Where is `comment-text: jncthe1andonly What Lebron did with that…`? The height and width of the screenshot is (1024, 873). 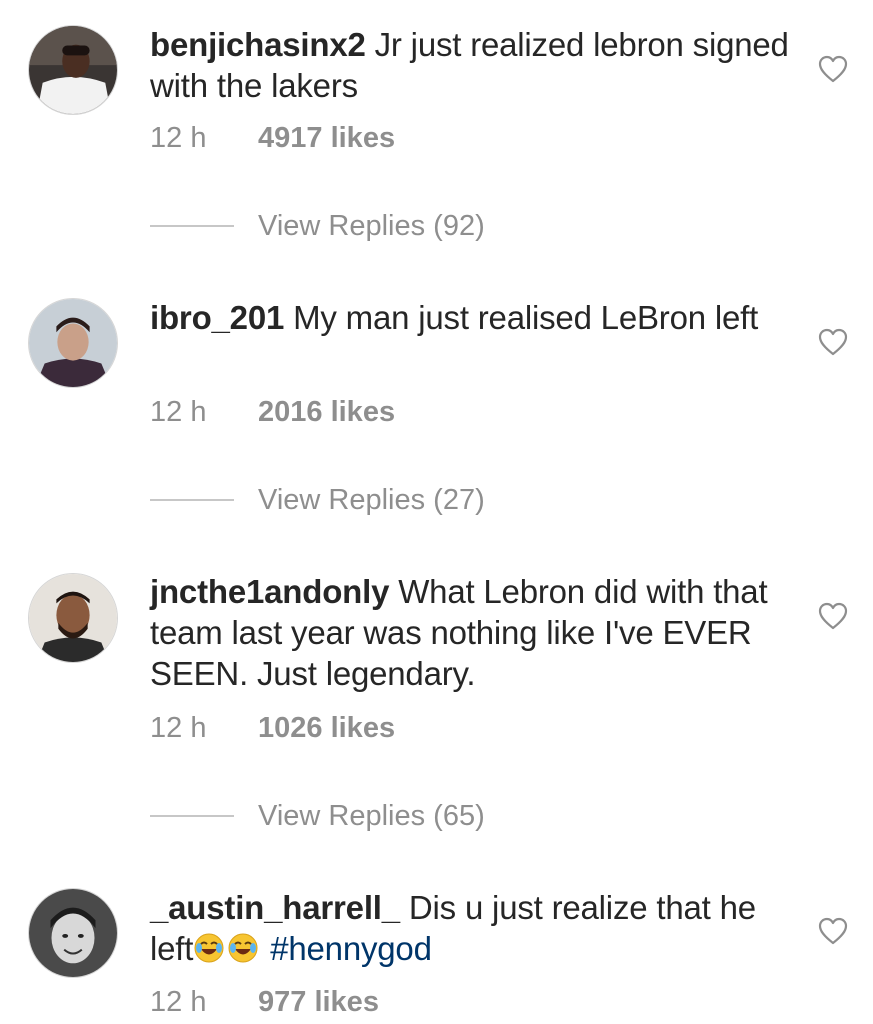
comment-text: jncthe1andonly What Lebron did with that… is located at coordinates (470, 632).